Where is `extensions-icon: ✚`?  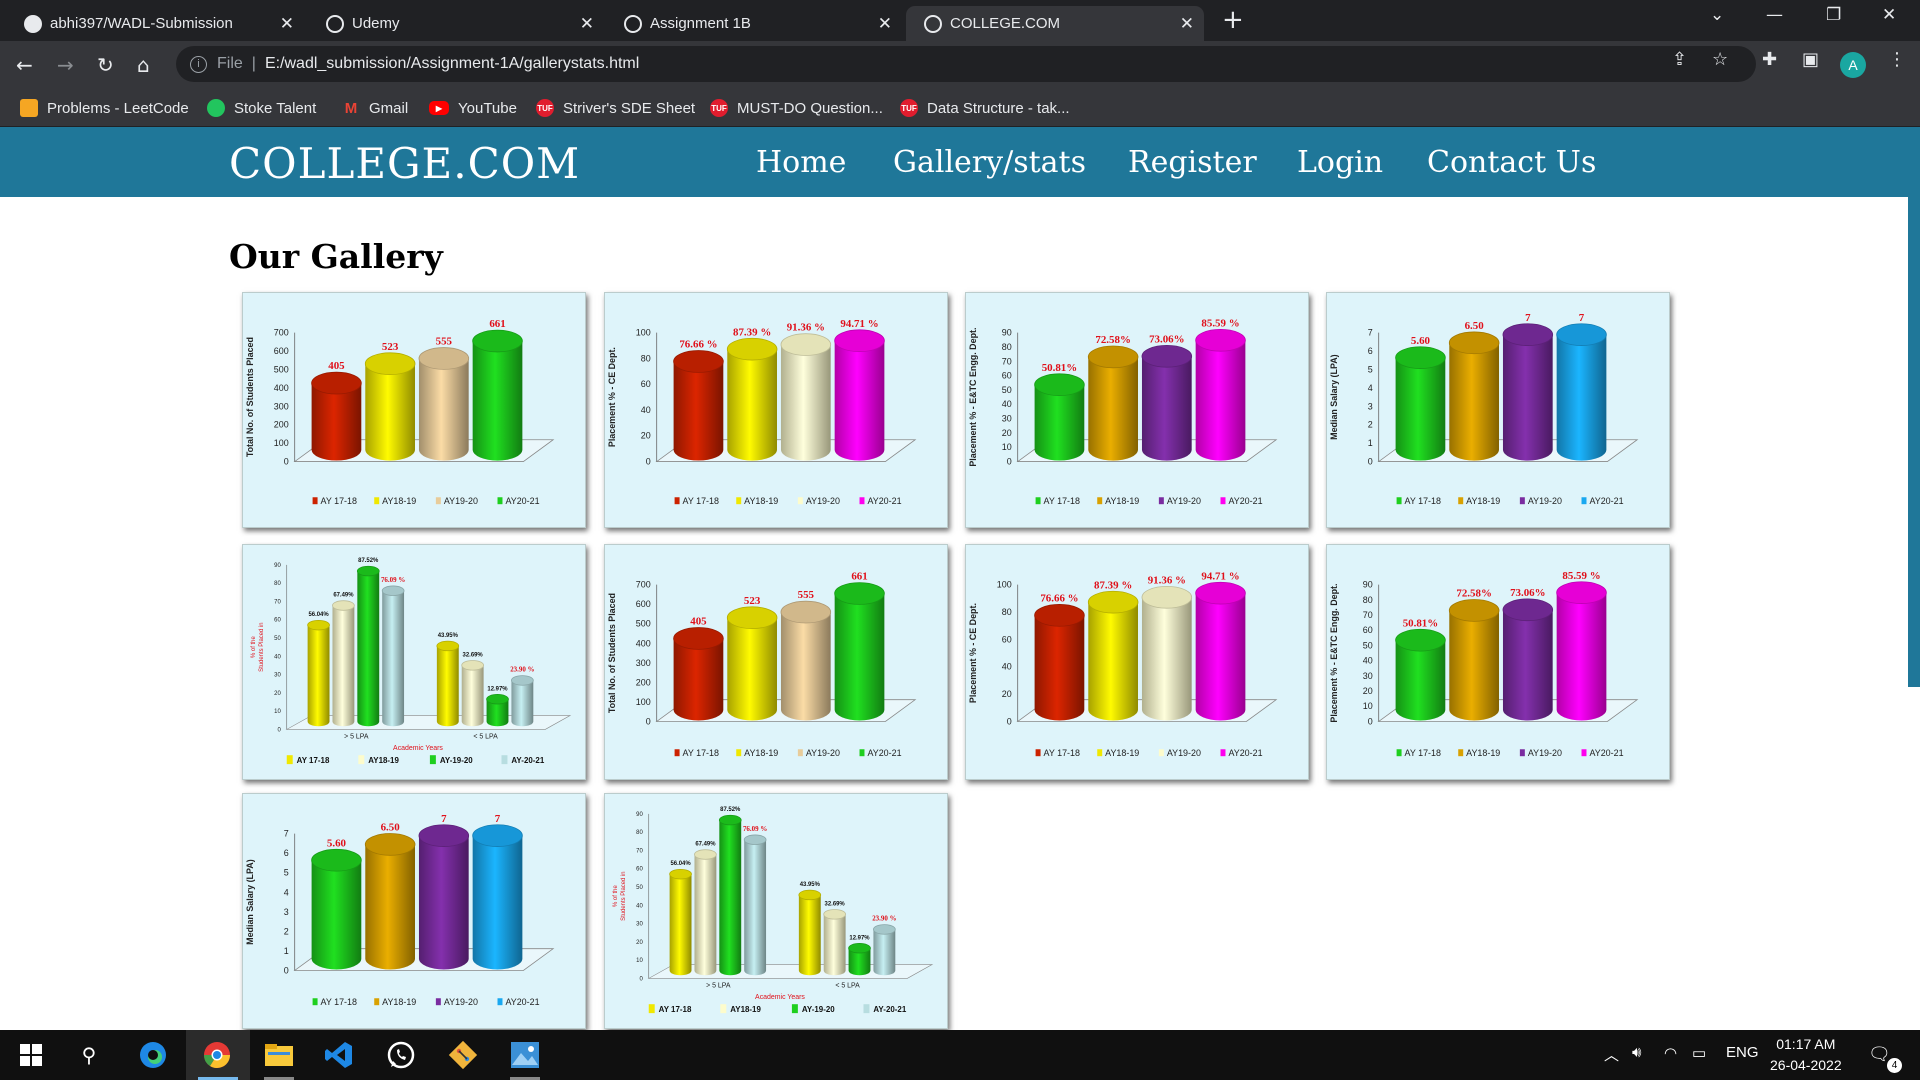
extensions-icon: ✚ is located at coordinates (1769, 59).